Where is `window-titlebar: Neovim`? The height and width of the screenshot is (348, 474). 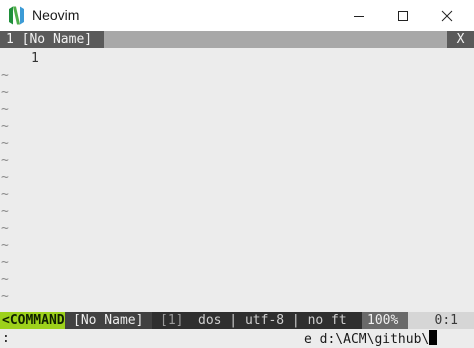
window-titlebar: Neovim is located at coordinates (237, 15).